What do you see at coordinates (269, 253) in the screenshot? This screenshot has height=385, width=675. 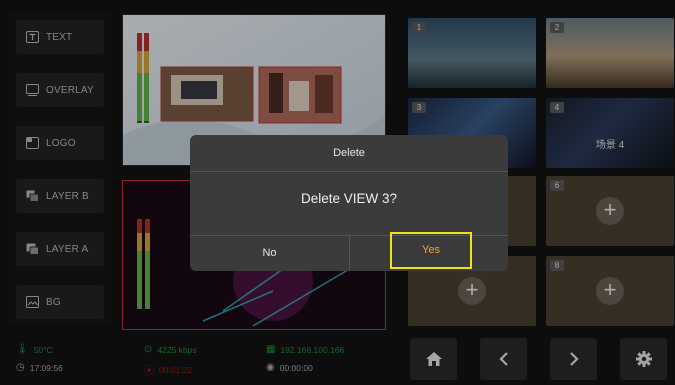 I see `no-button: No` at bounding box center [269, 253].